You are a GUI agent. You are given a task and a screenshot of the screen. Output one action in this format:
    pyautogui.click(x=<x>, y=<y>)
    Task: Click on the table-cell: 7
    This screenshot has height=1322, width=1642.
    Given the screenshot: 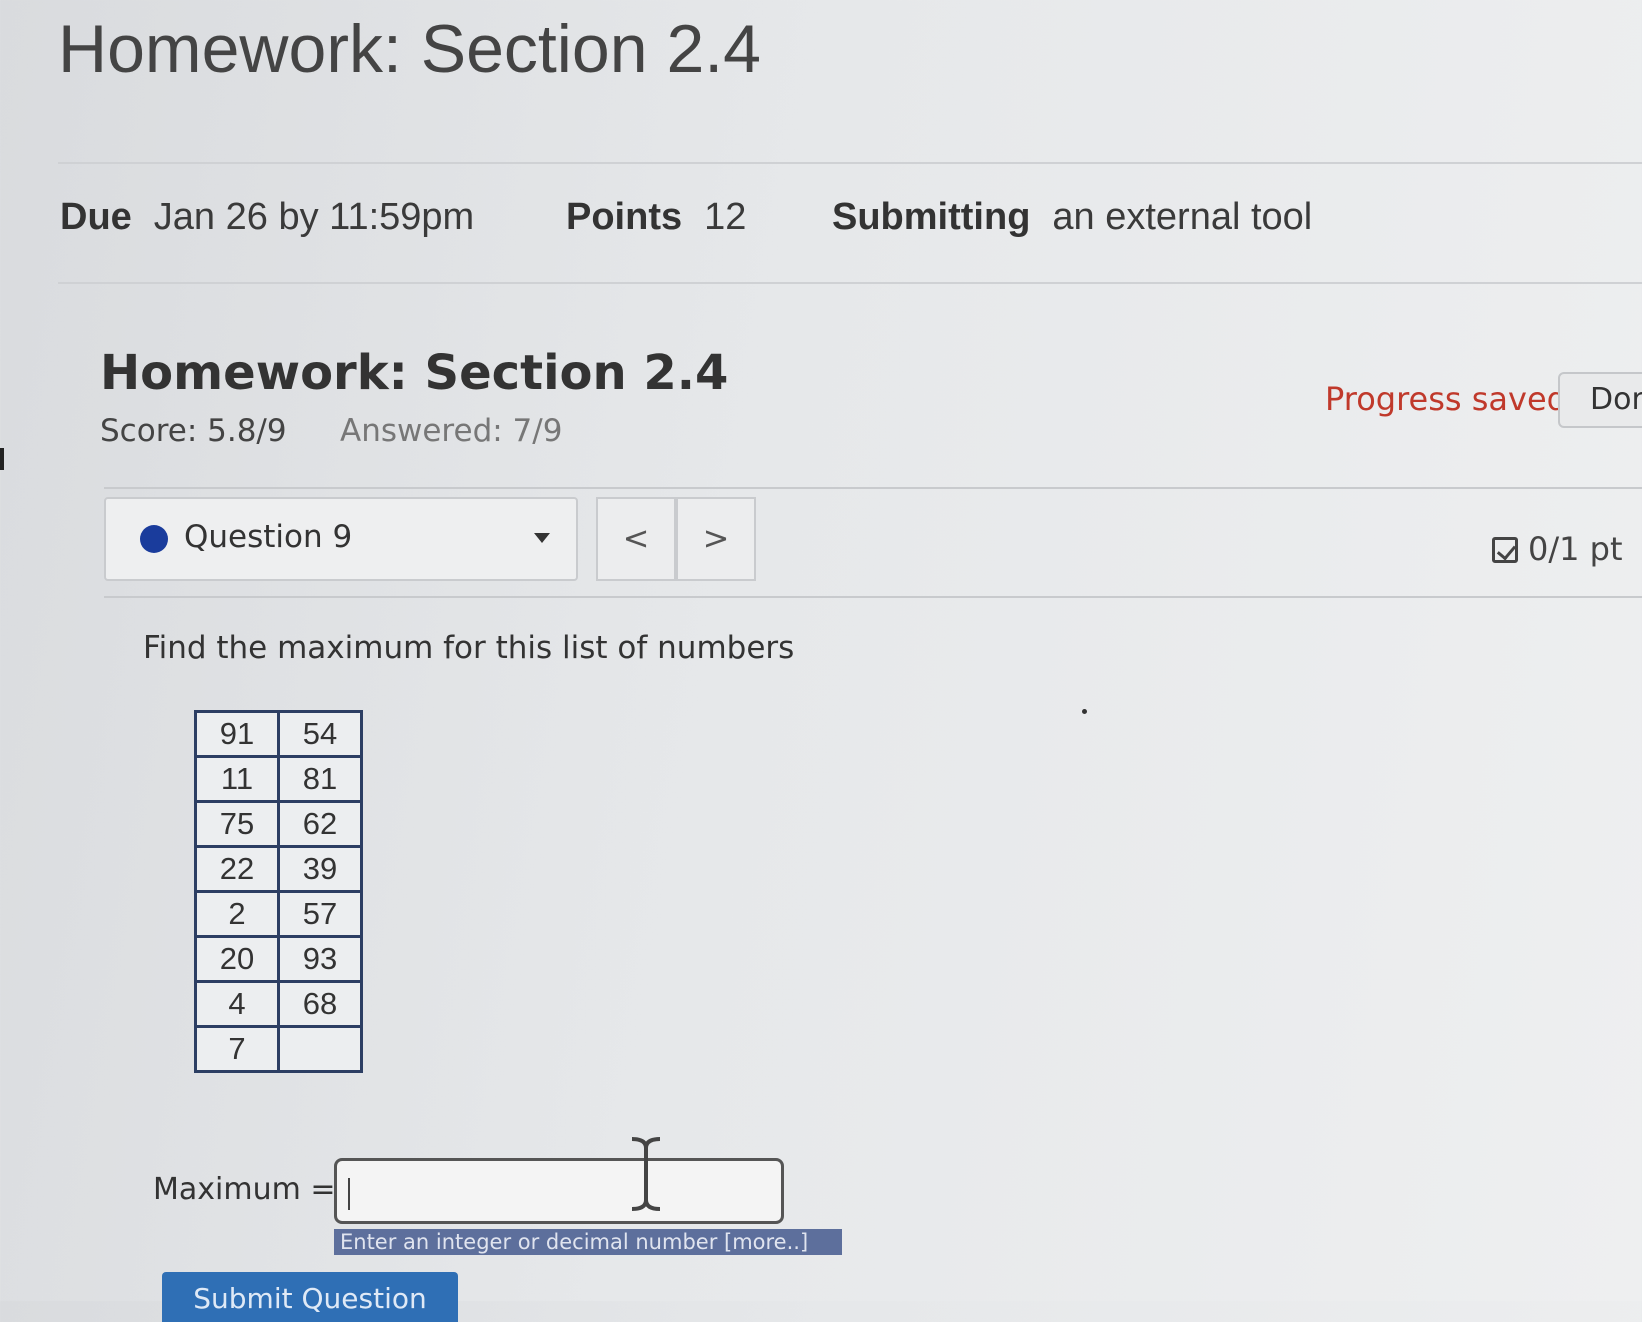 What is the action you would take?
    pyautogui.click(x=237, y=1049)
    